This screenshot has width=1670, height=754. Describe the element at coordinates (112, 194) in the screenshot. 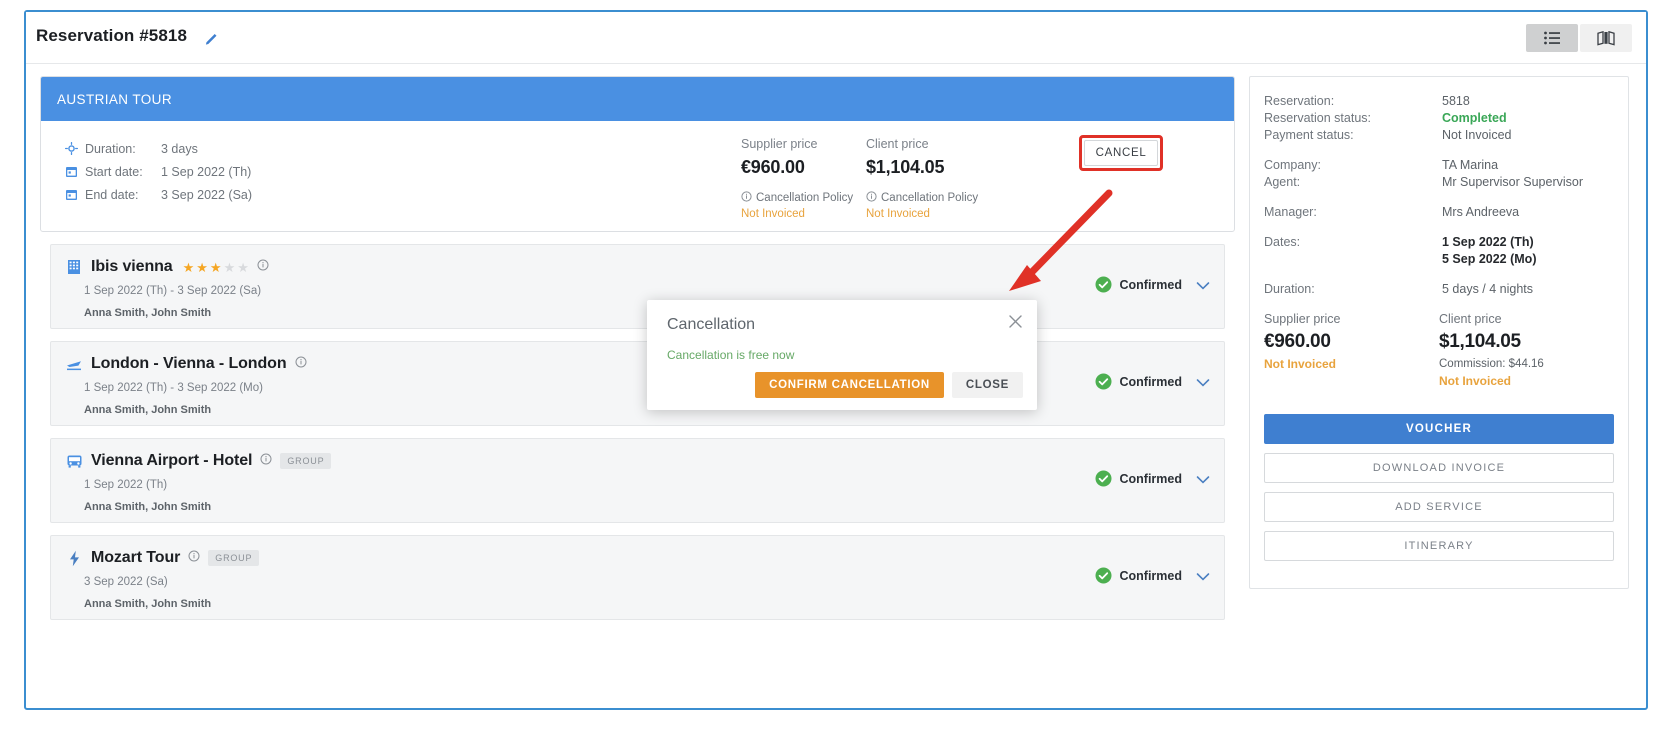

I see `tour-detail-label: End date:` at that location.